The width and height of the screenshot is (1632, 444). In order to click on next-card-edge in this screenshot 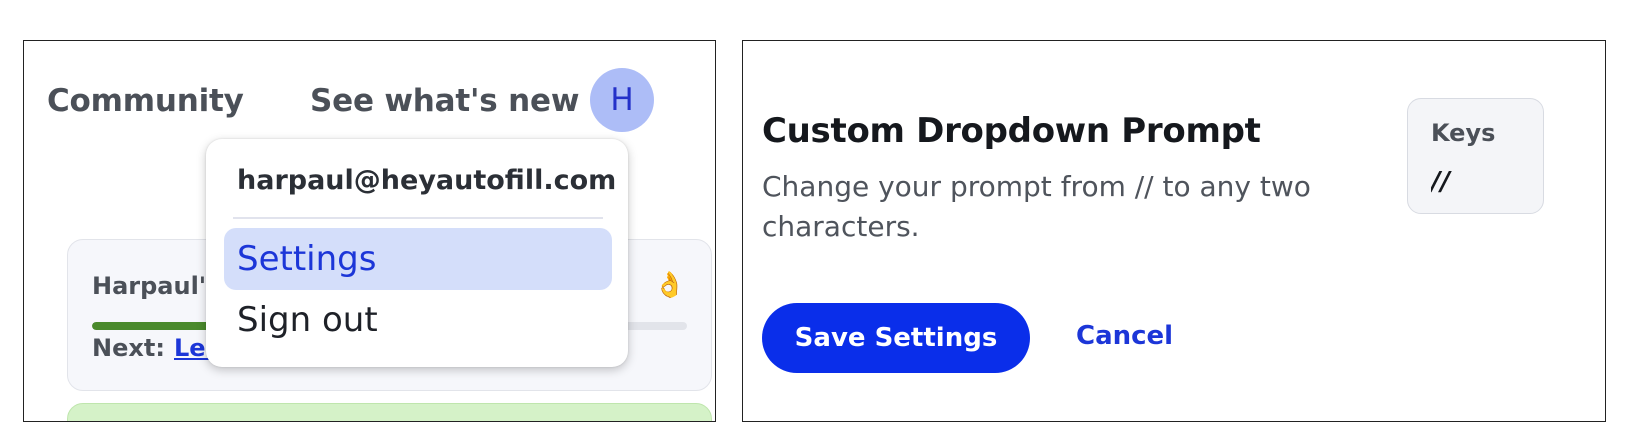, I will do `click(389, 412)`.